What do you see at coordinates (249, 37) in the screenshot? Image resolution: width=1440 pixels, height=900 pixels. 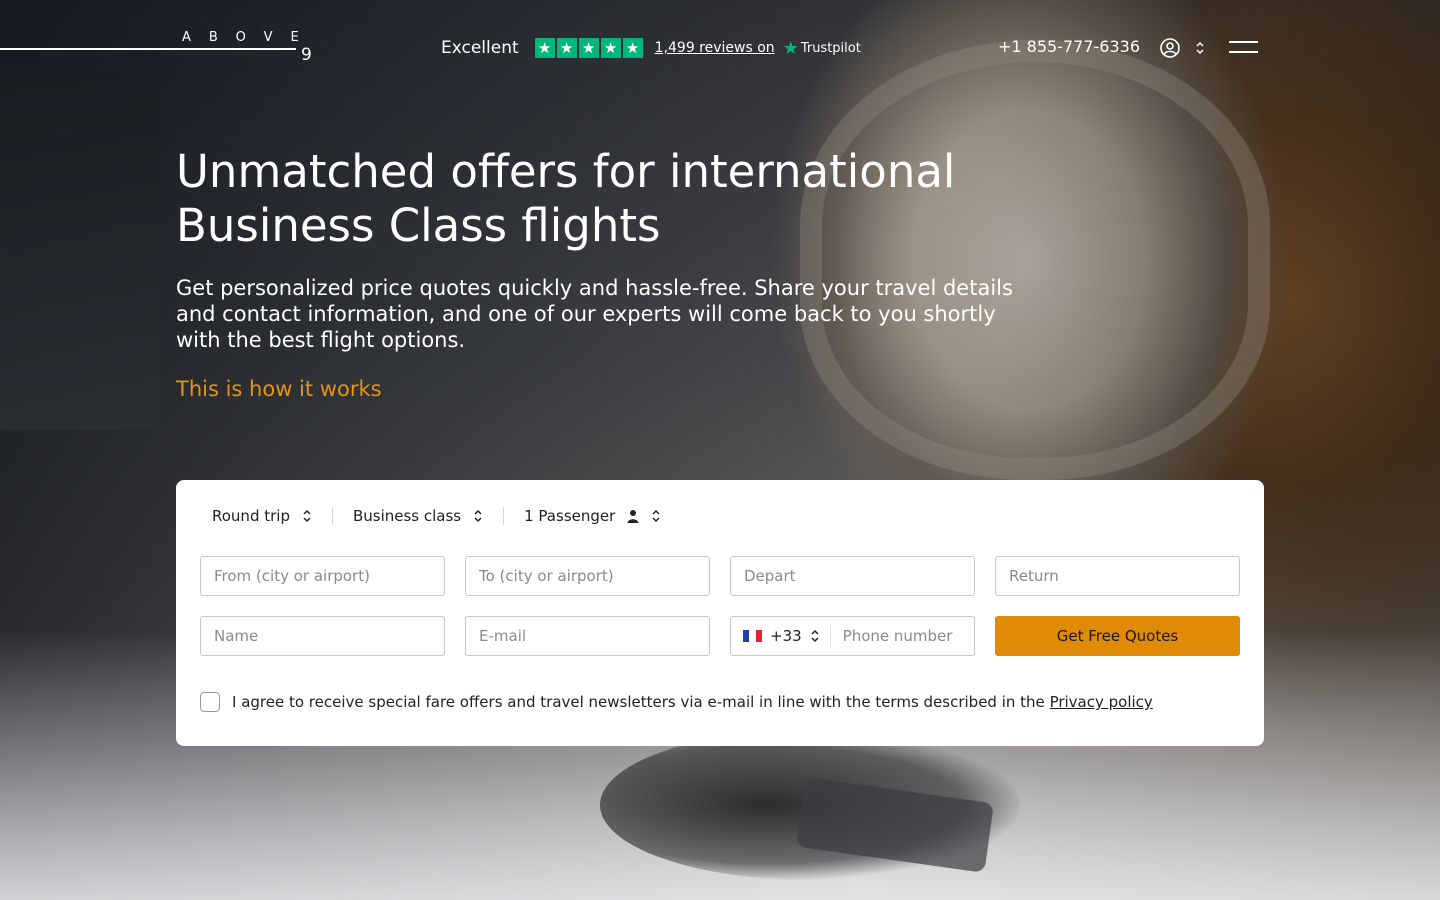 I see `logo: ABOVE` at bounding box center [249, 37].